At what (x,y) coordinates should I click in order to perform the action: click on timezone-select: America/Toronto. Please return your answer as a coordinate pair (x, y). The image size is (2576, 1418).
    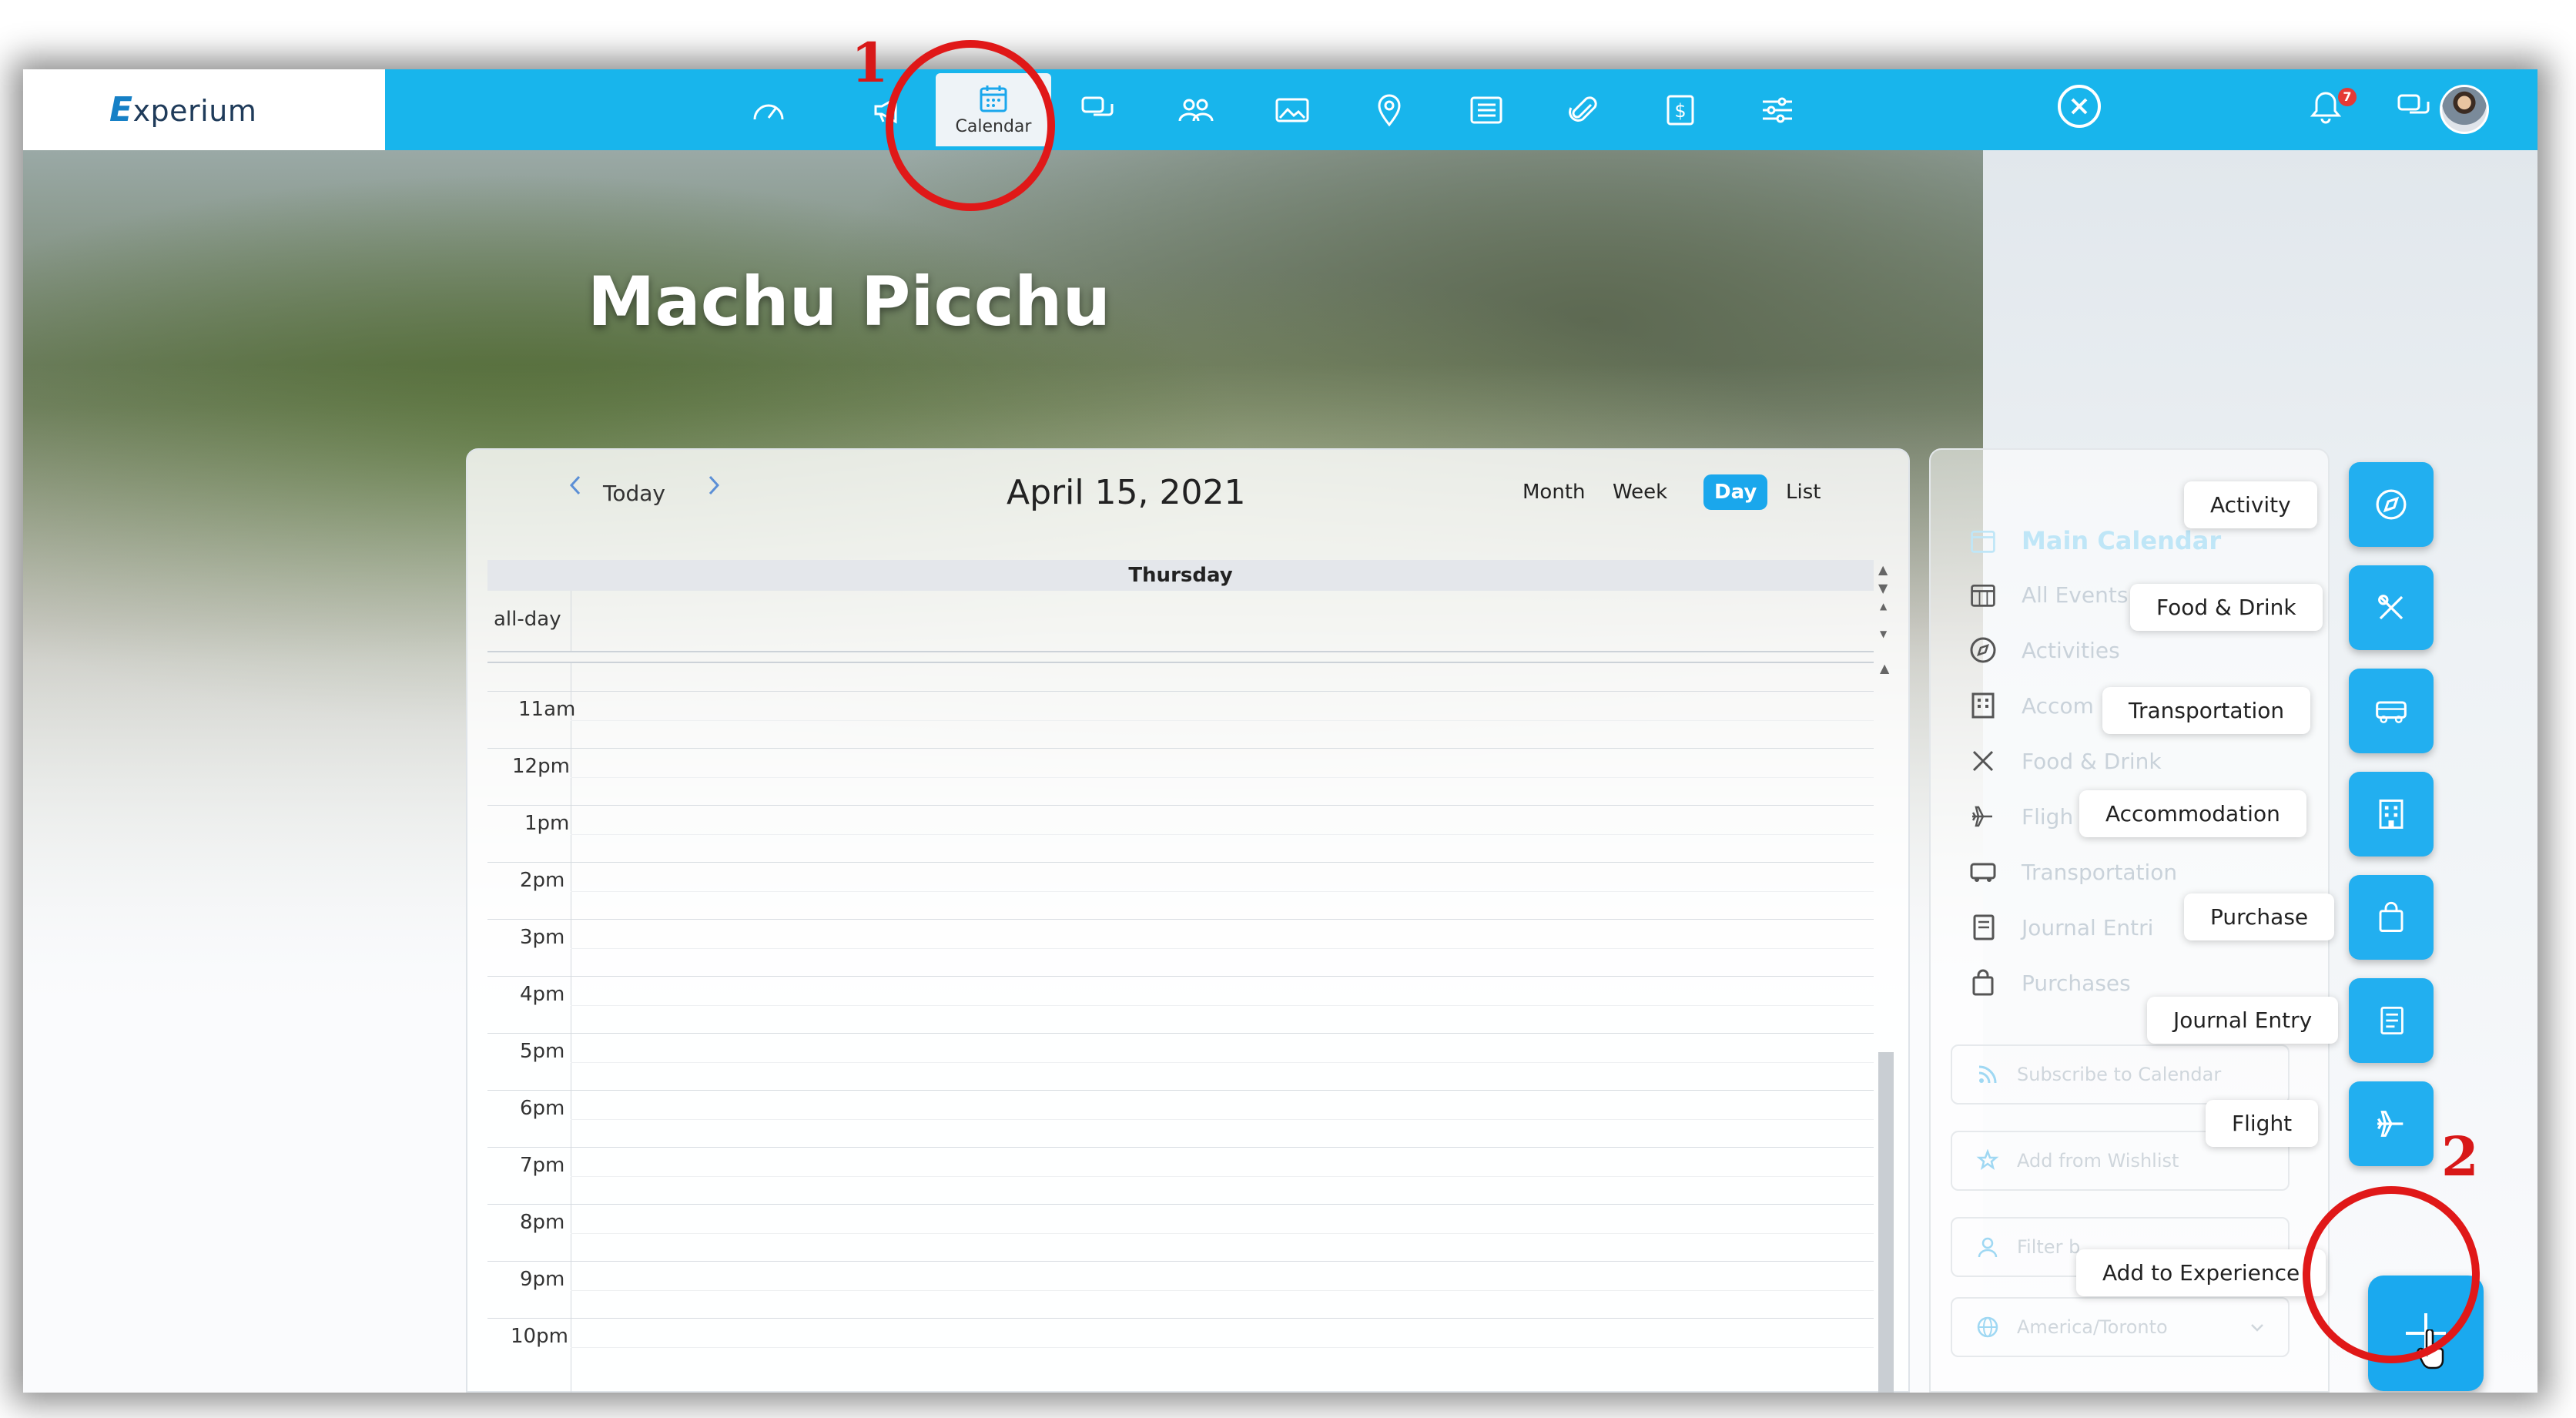
    Looking at the image, I should click on (2120, 1327).